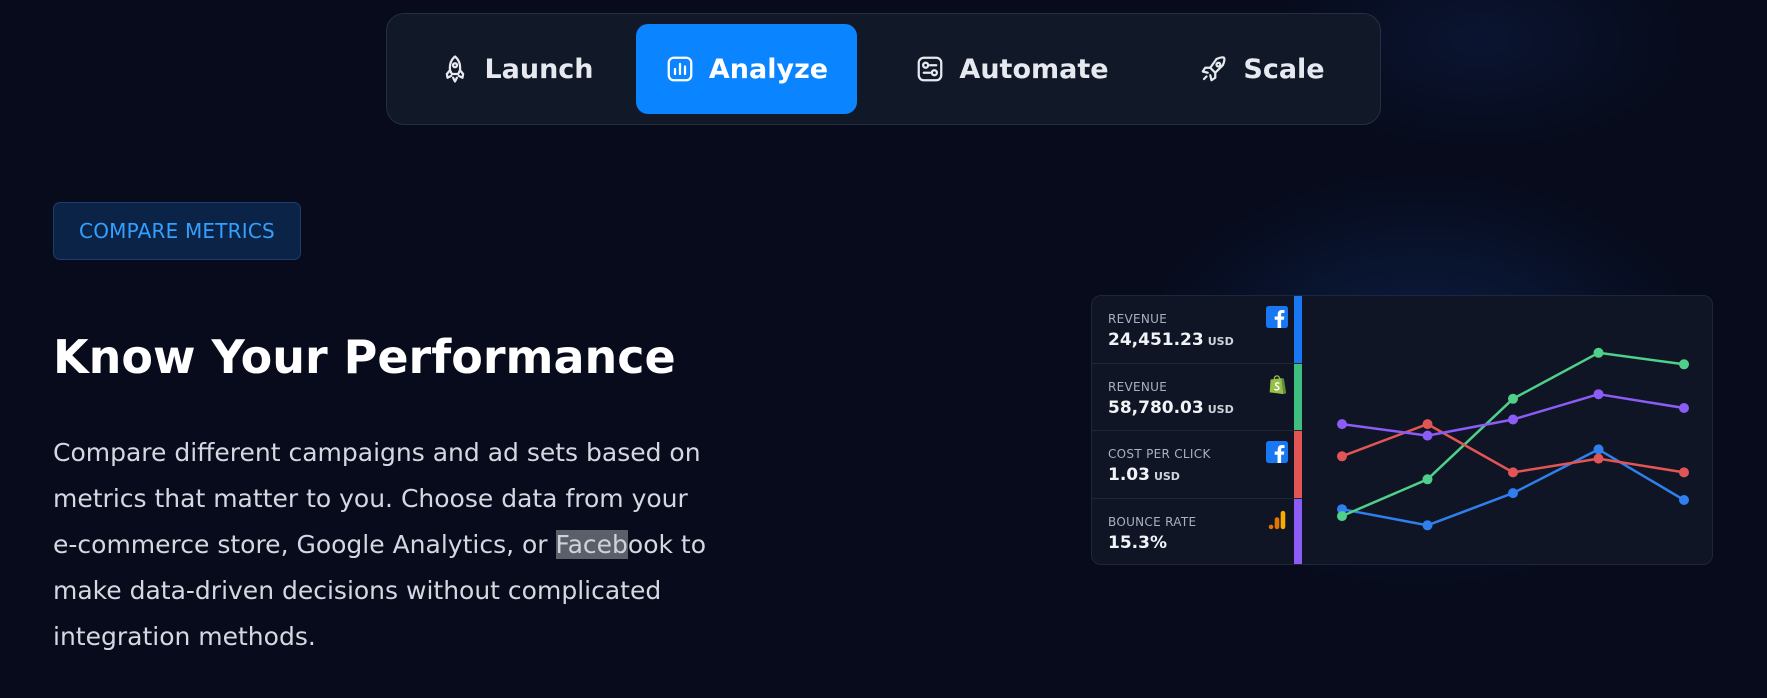 The width and height of the screenshot is (1767, 698). What do you see at coordinates (1277, 519) in the screenshot?
I see `google-analytics-icon` at bounding box center [1277, 519].